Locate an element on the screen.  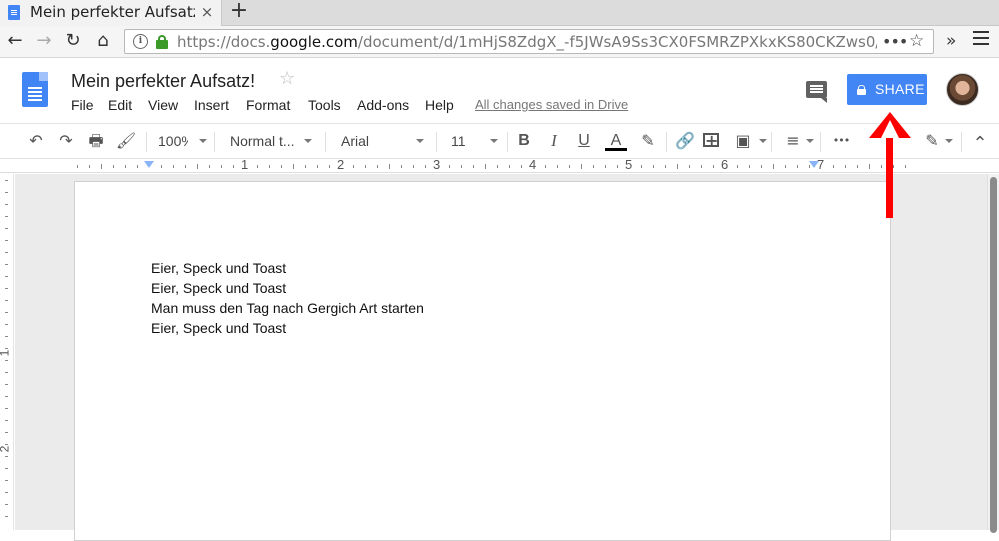
underline-icon: U is located at coordinates (584, 141).